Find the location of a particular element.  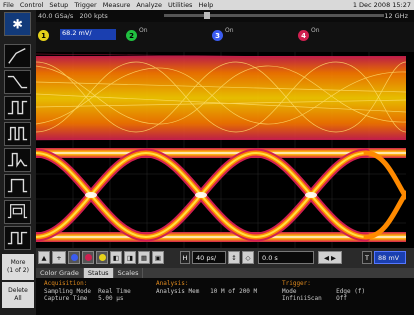

channel-1-scale: 68.2 mV/ is located at coordinates (88, 34).